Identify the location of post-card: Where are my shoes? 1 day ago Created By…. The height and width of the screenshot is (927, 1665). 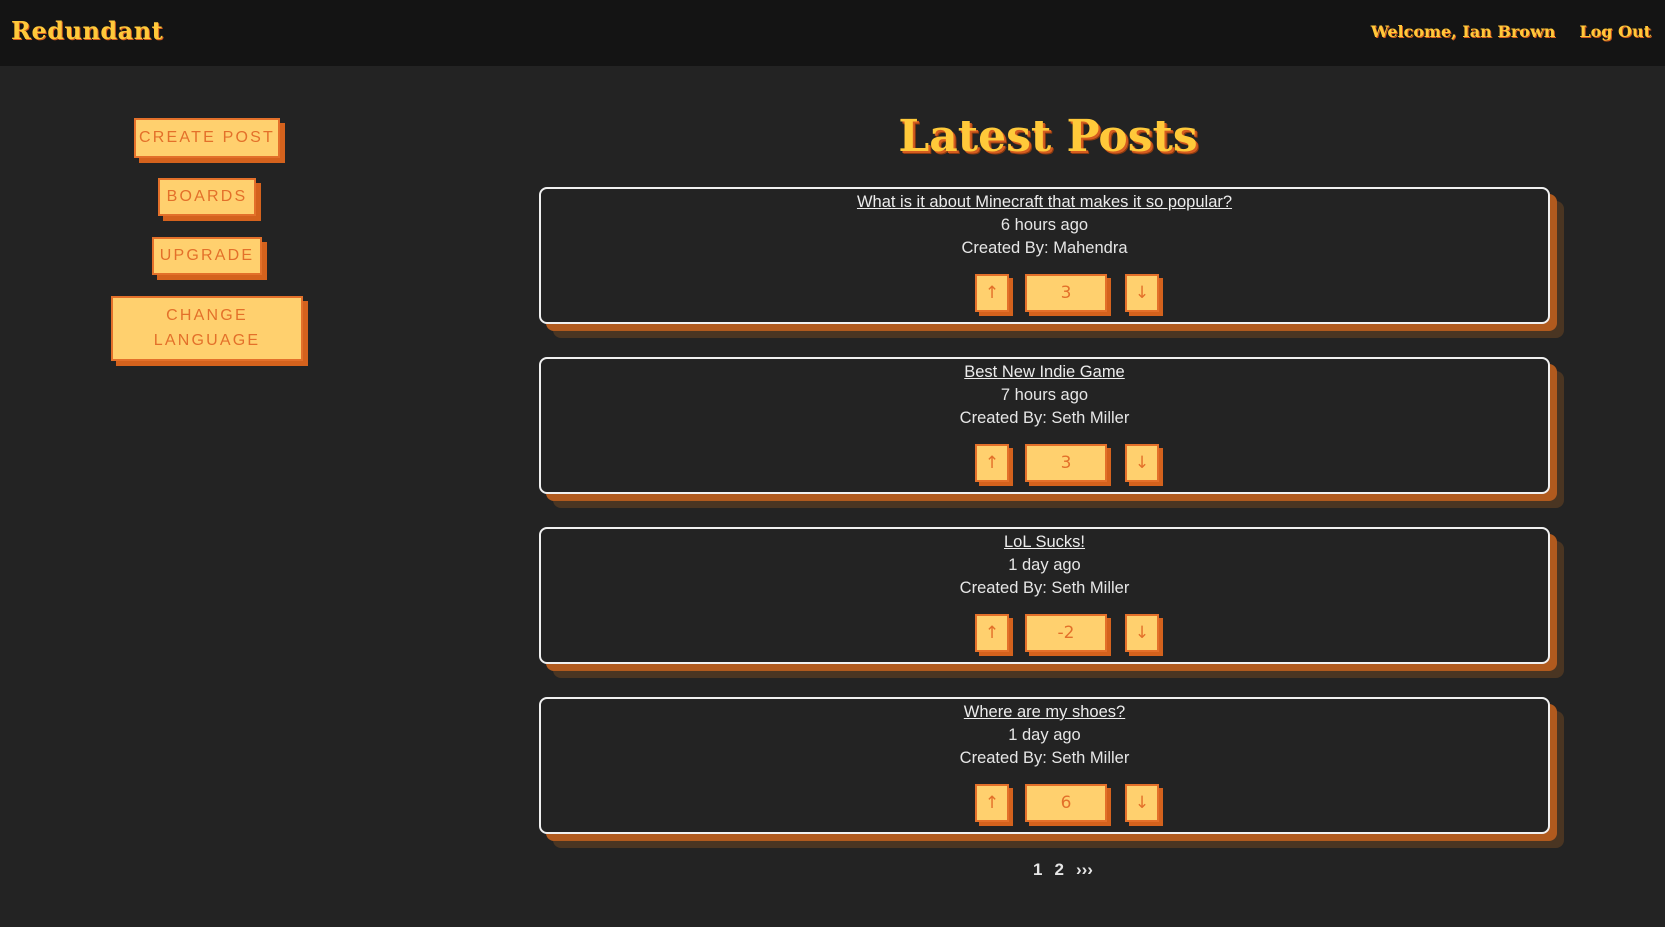
(1044, 765).